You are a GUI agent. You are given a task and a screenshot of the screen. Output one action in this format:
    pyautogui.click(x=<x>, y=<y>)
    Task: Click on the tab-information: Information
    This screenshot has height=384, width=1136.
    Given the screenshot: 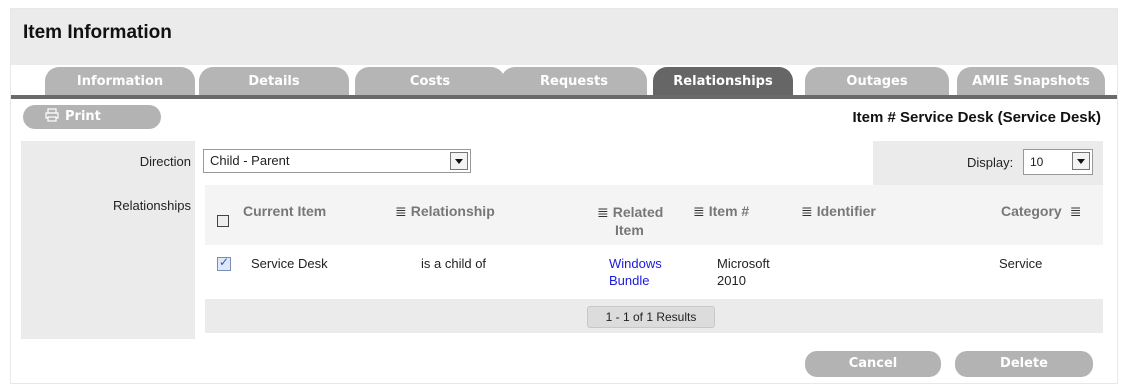 What is the action you would take?
    pyautogui.click(x=120, y=82)
    